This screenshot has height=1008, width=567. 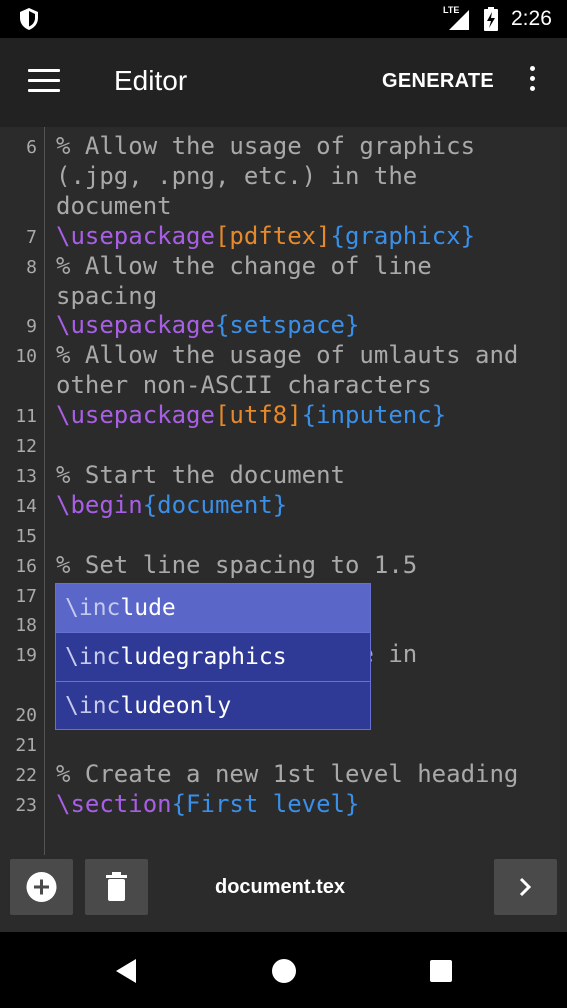 What do you see at coordinates (26, 596) in the screenshot?
I see `line-number: 17` at bounding box center [26, 596].